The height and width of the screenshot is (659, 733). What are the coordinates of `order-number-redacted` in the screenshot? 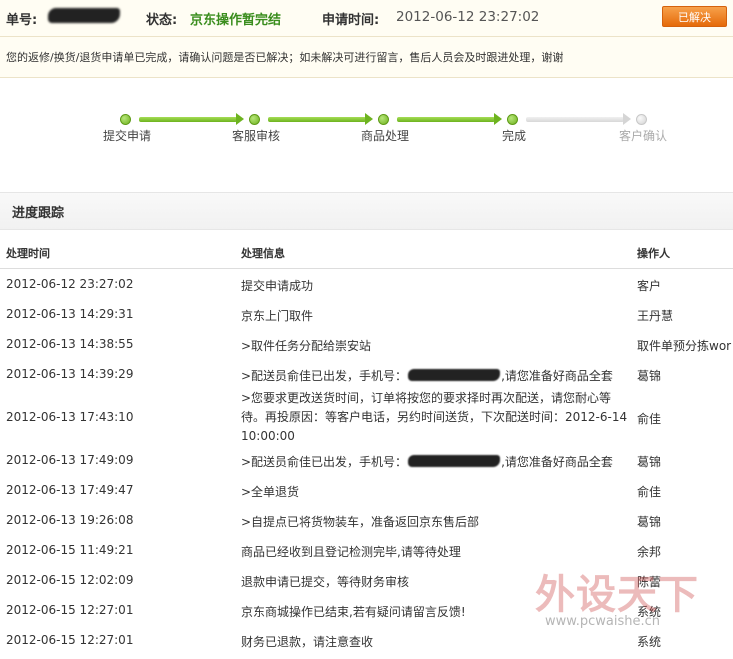 It's located at (84, 15).